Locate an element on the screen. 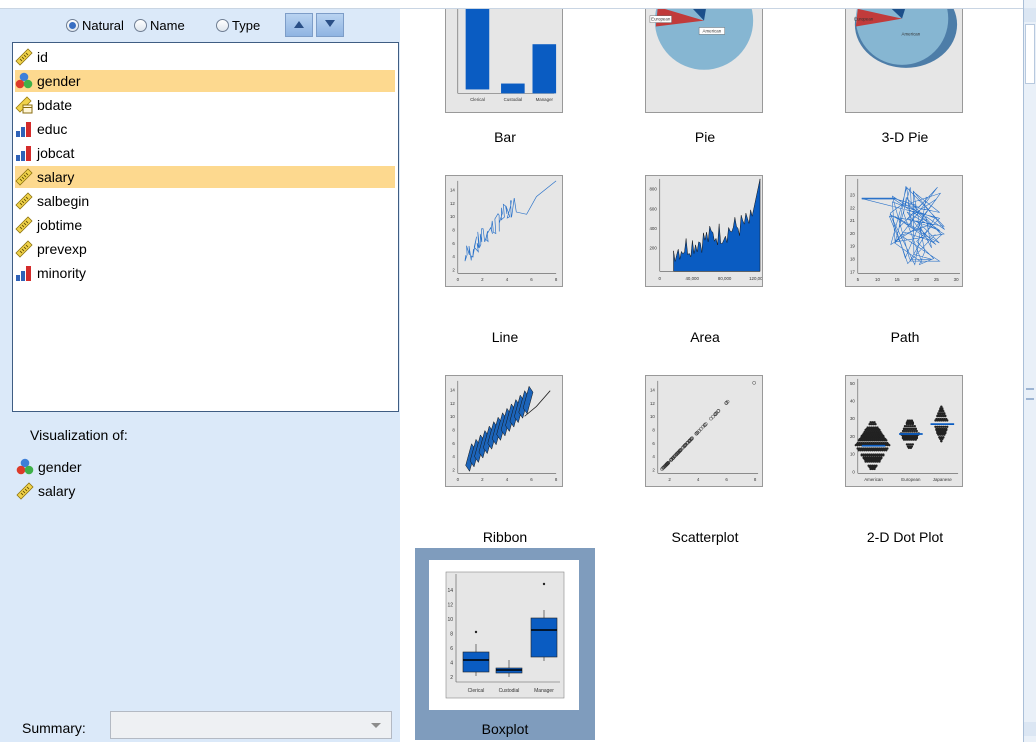 The width and height of the screenshot is (1036, 742). dot-category-label: European is located at coordinates (911, 479).